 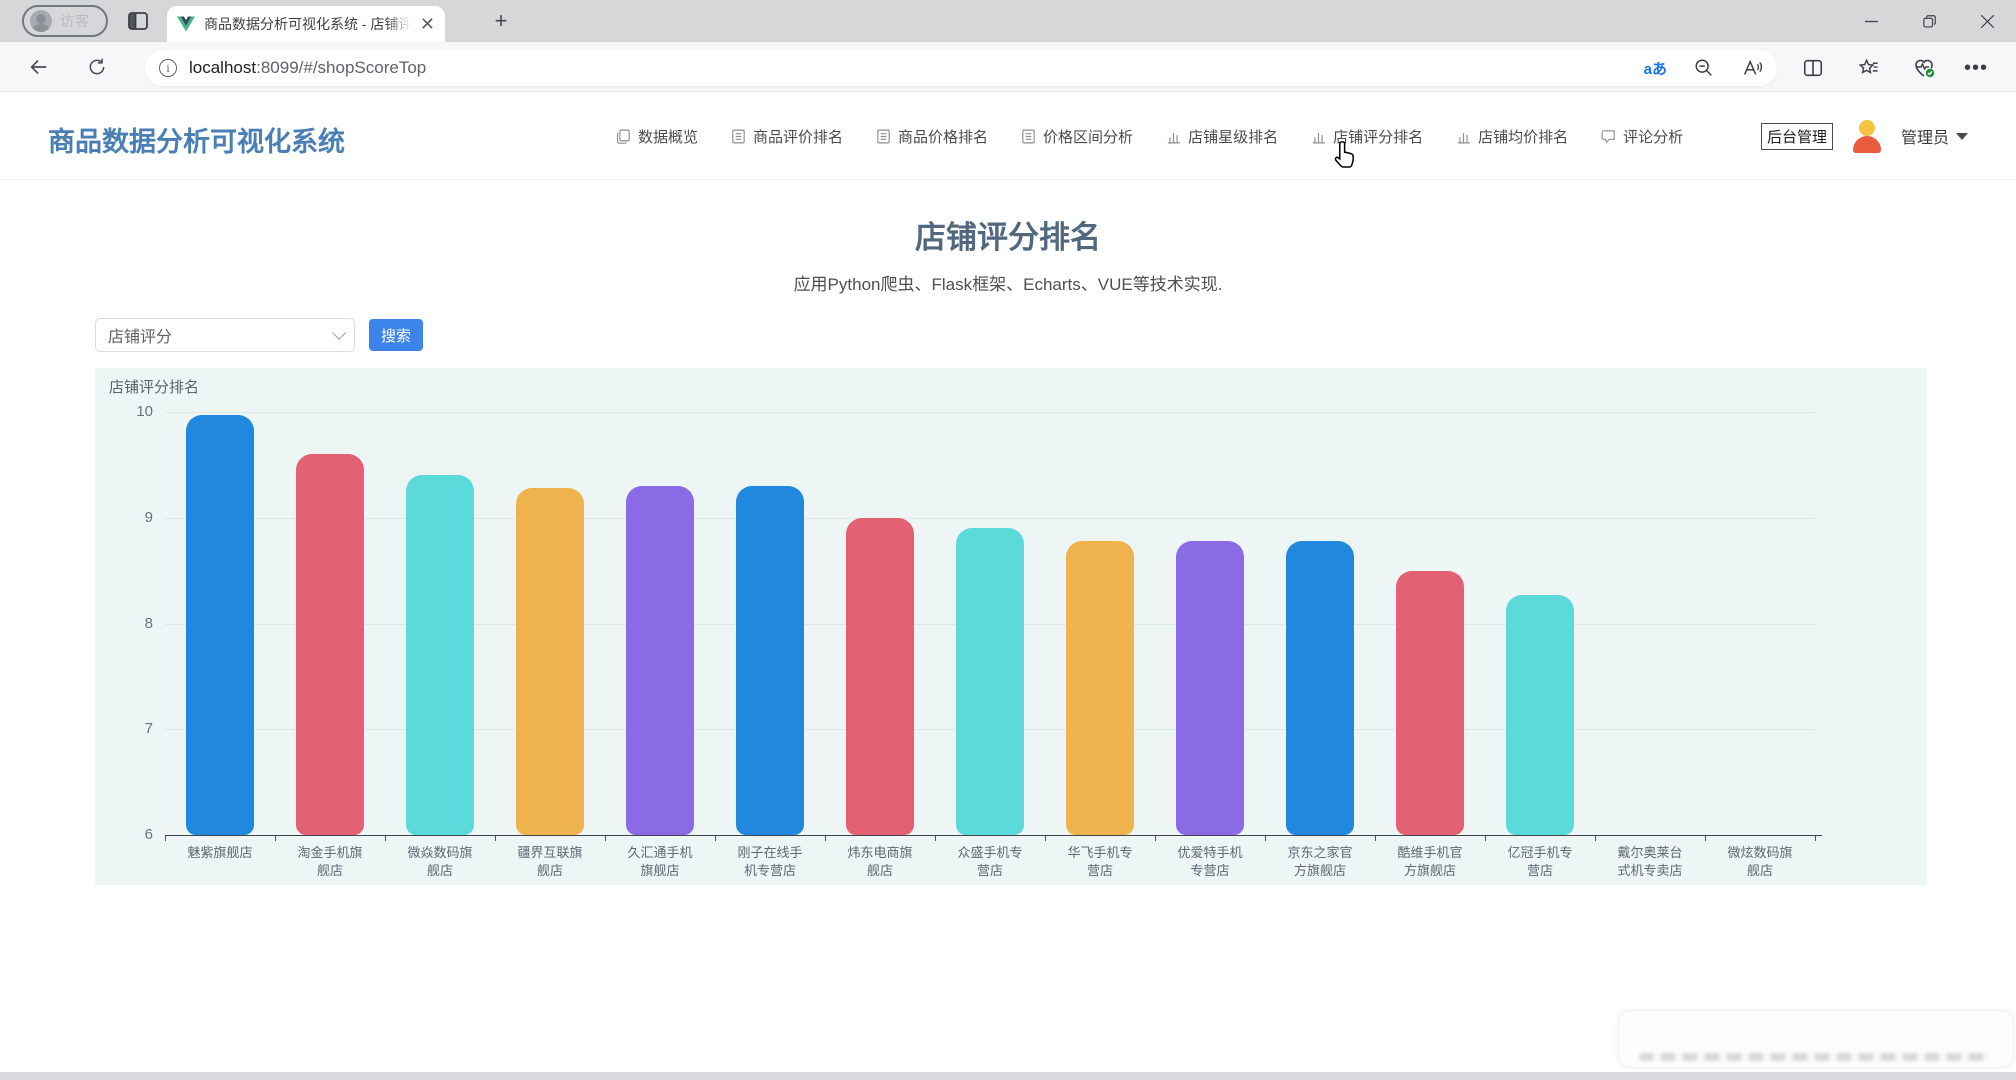 What do you see at coordinates (148, 623) in the screenshot?
I see `y-axis-tick-label: 8` at bounding box center [148, 623].